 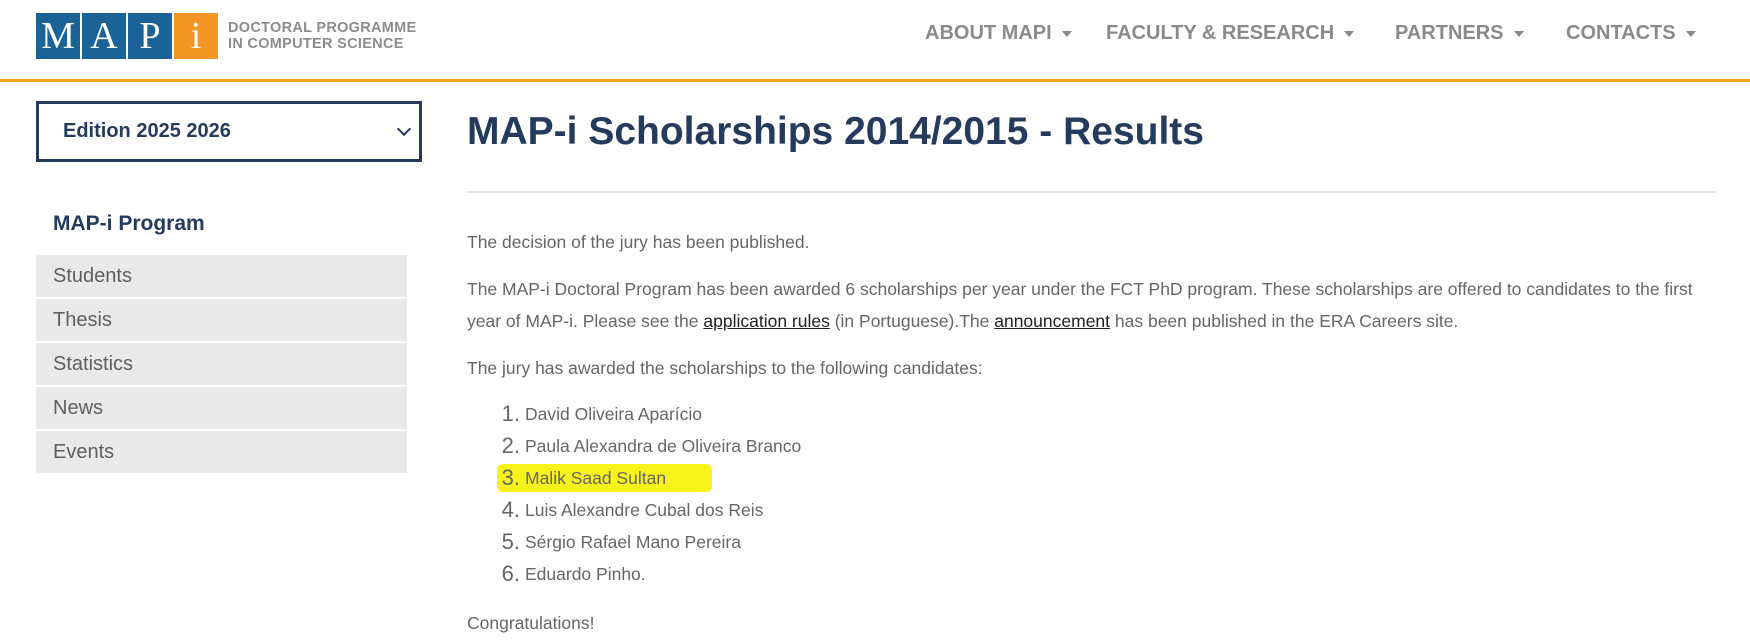 What do you see at coordinates (766, 321) in the screenshot?
I see `application-rules-link: application rules` at bounding box center [766, 321].